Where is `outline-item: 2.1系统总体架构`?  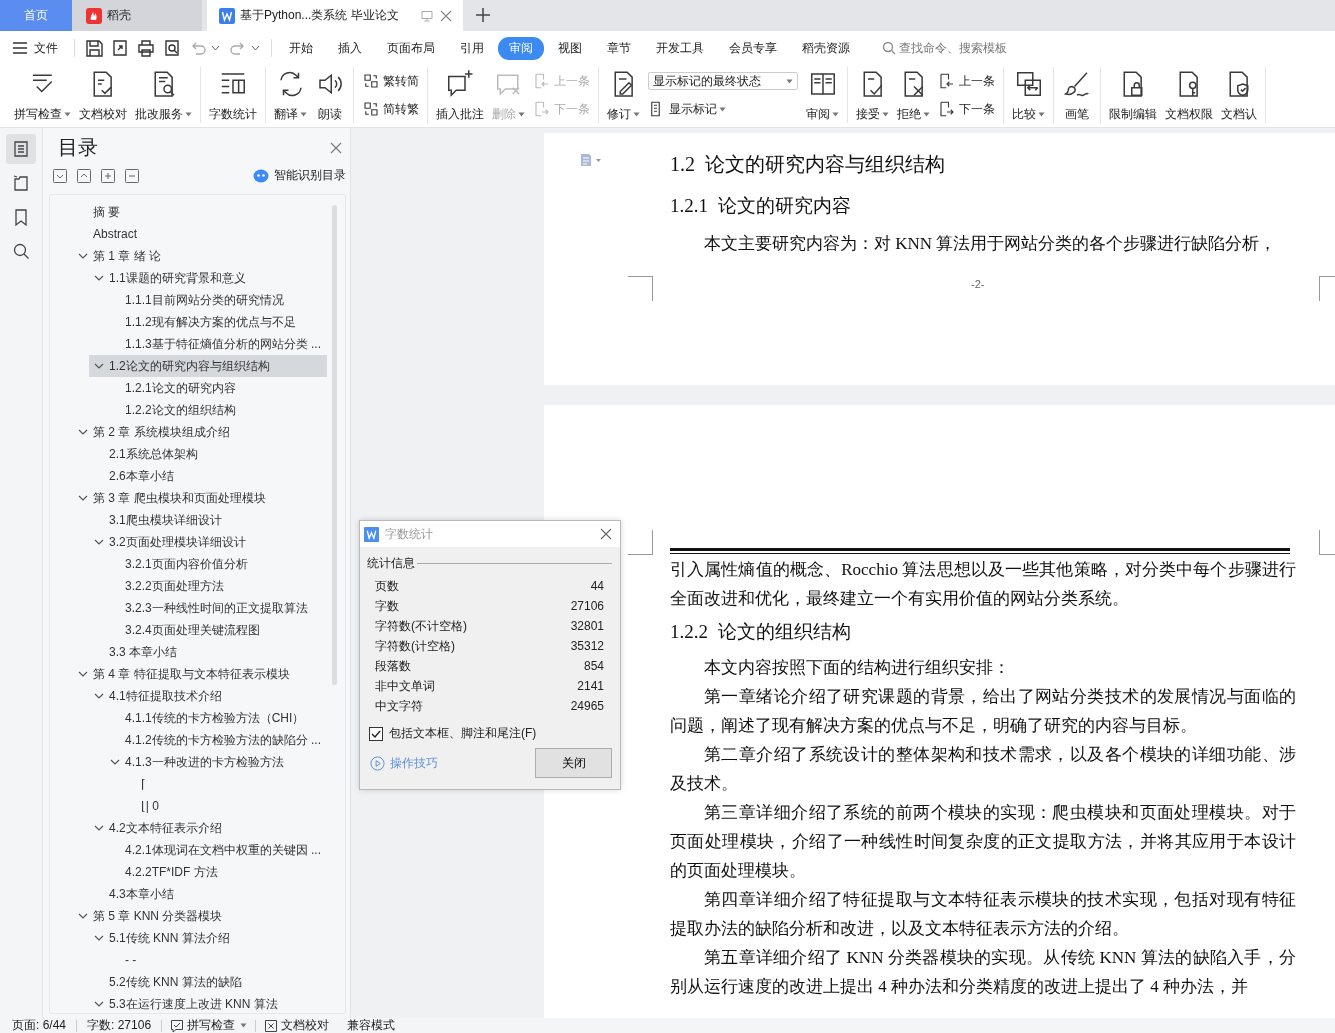
outline-item: 2.1系统总体架构 is located at coordinates (208, 454).